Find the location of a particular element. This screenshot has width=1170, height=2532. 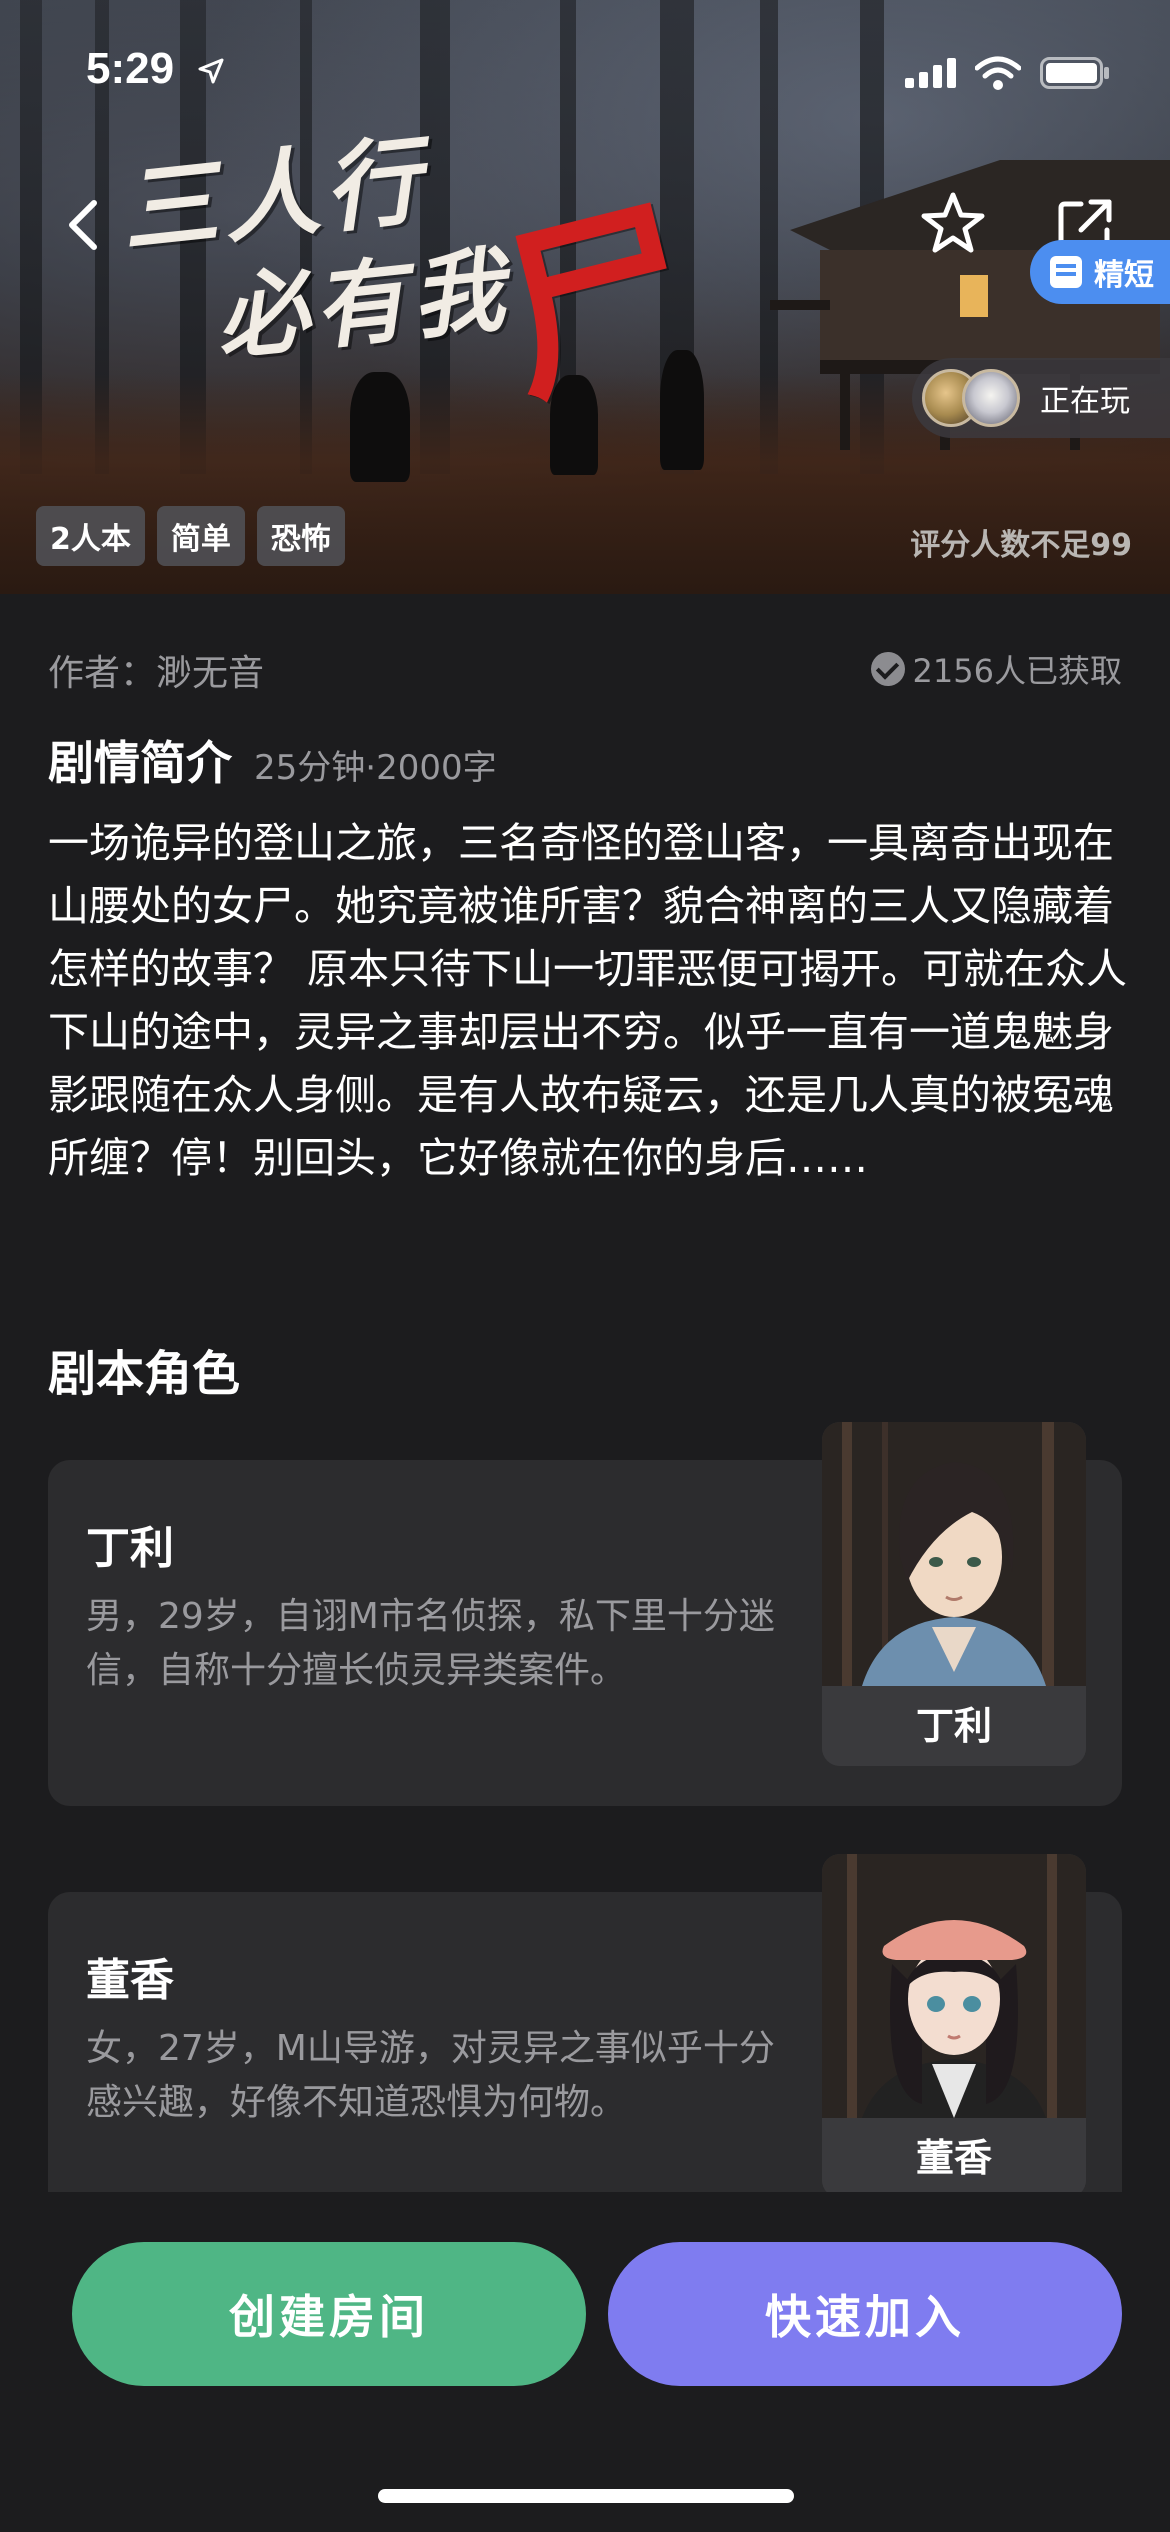

now-playing-label: 正在玩 is located at coordinates (1085, 401).